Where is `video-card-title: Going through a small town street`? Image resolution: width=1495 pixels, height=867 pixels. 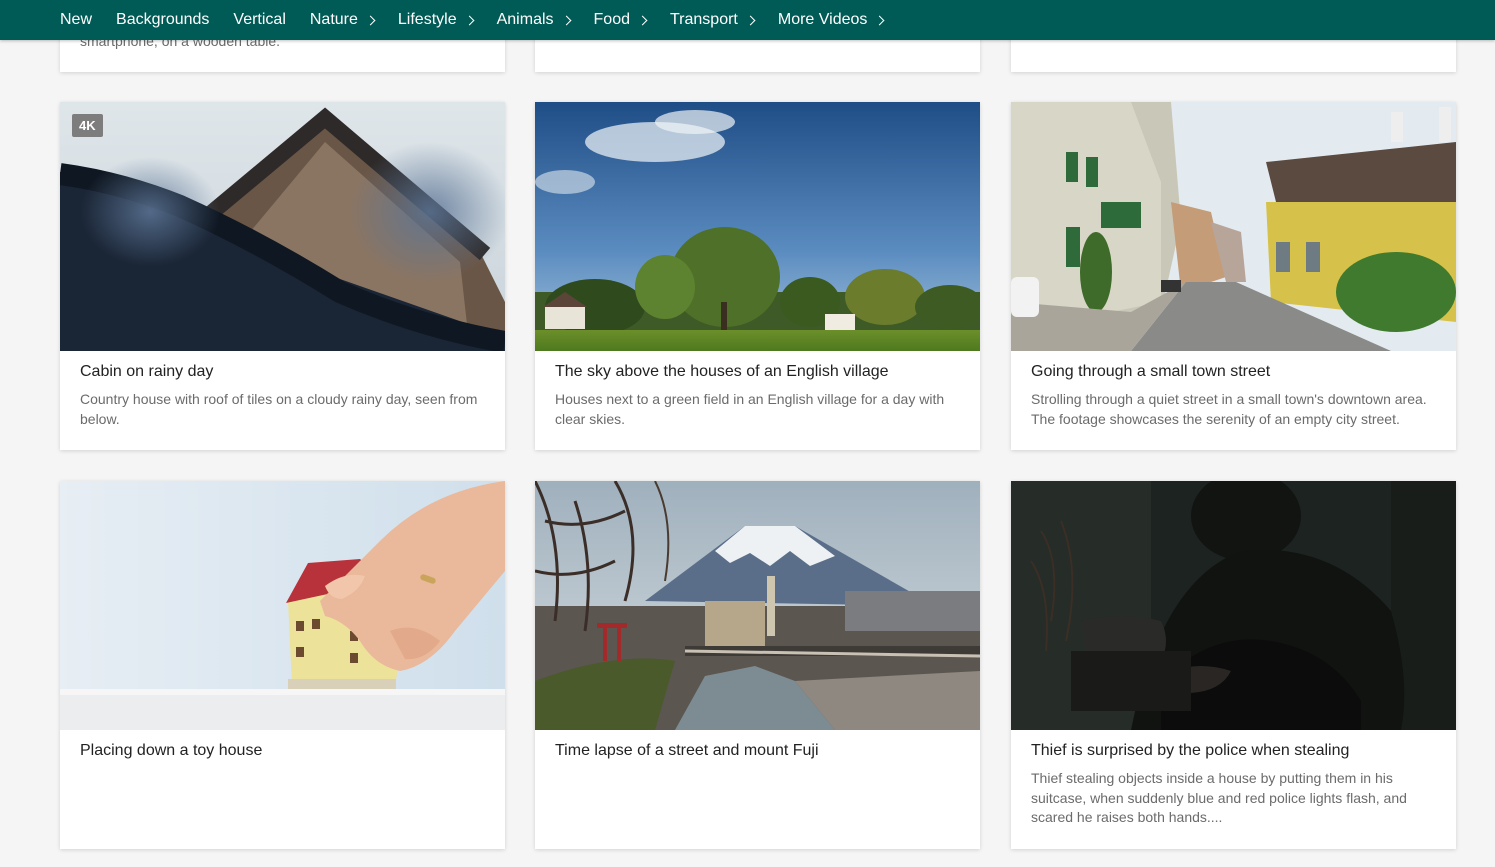
video-card-title: Going through a small town street is located at coordinates (1233, 372).